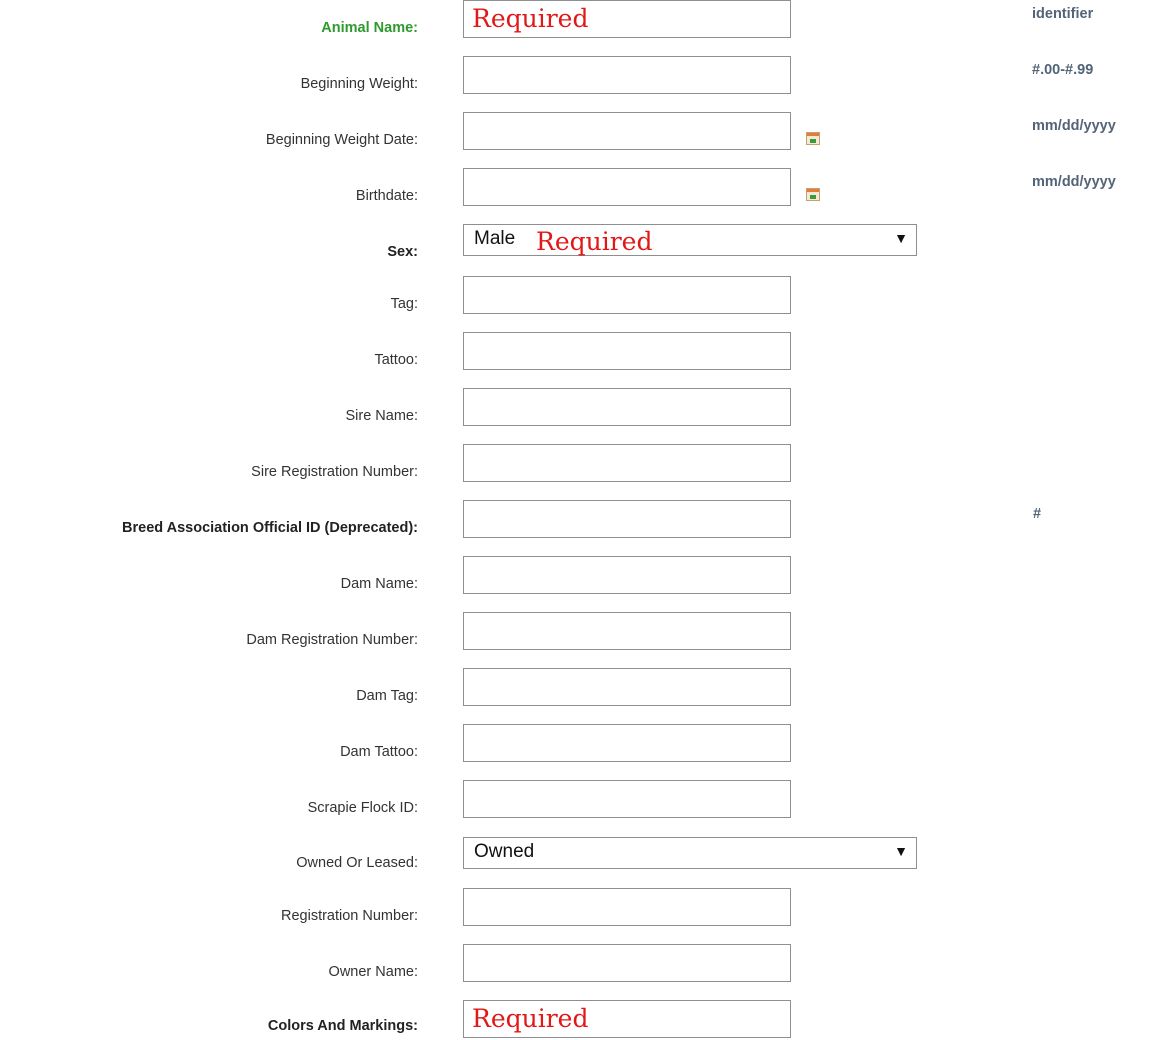 This screenshot has height=1040, width=1153. I want to click on beginning-weight-date-hint: mm/dd/yyyy, so click(1074, 126).